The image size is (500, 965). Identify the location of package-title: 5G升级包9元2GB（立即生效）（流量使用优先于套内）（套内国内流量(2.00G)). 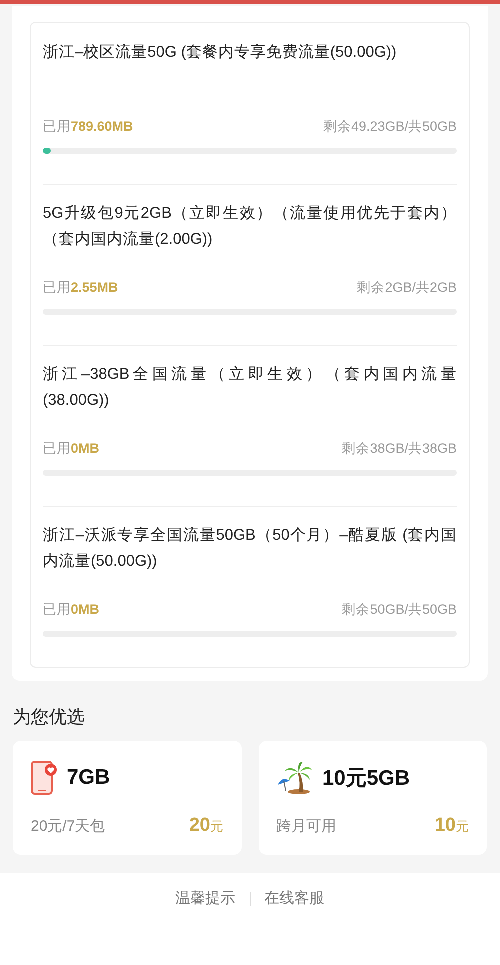
(250, 227).